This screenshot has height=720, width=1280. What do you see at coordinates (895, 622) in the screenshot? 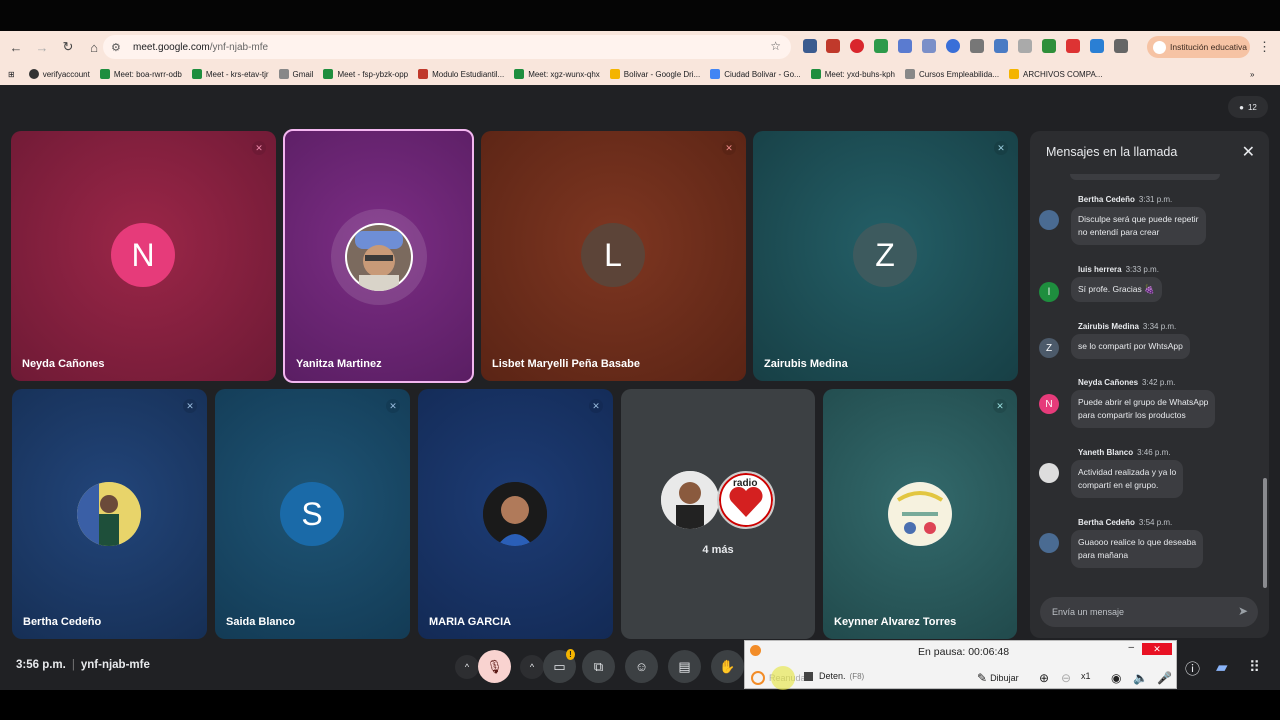
I see `participant-name: Keynner Alvarez Torres` at bounding box center [895, 622].